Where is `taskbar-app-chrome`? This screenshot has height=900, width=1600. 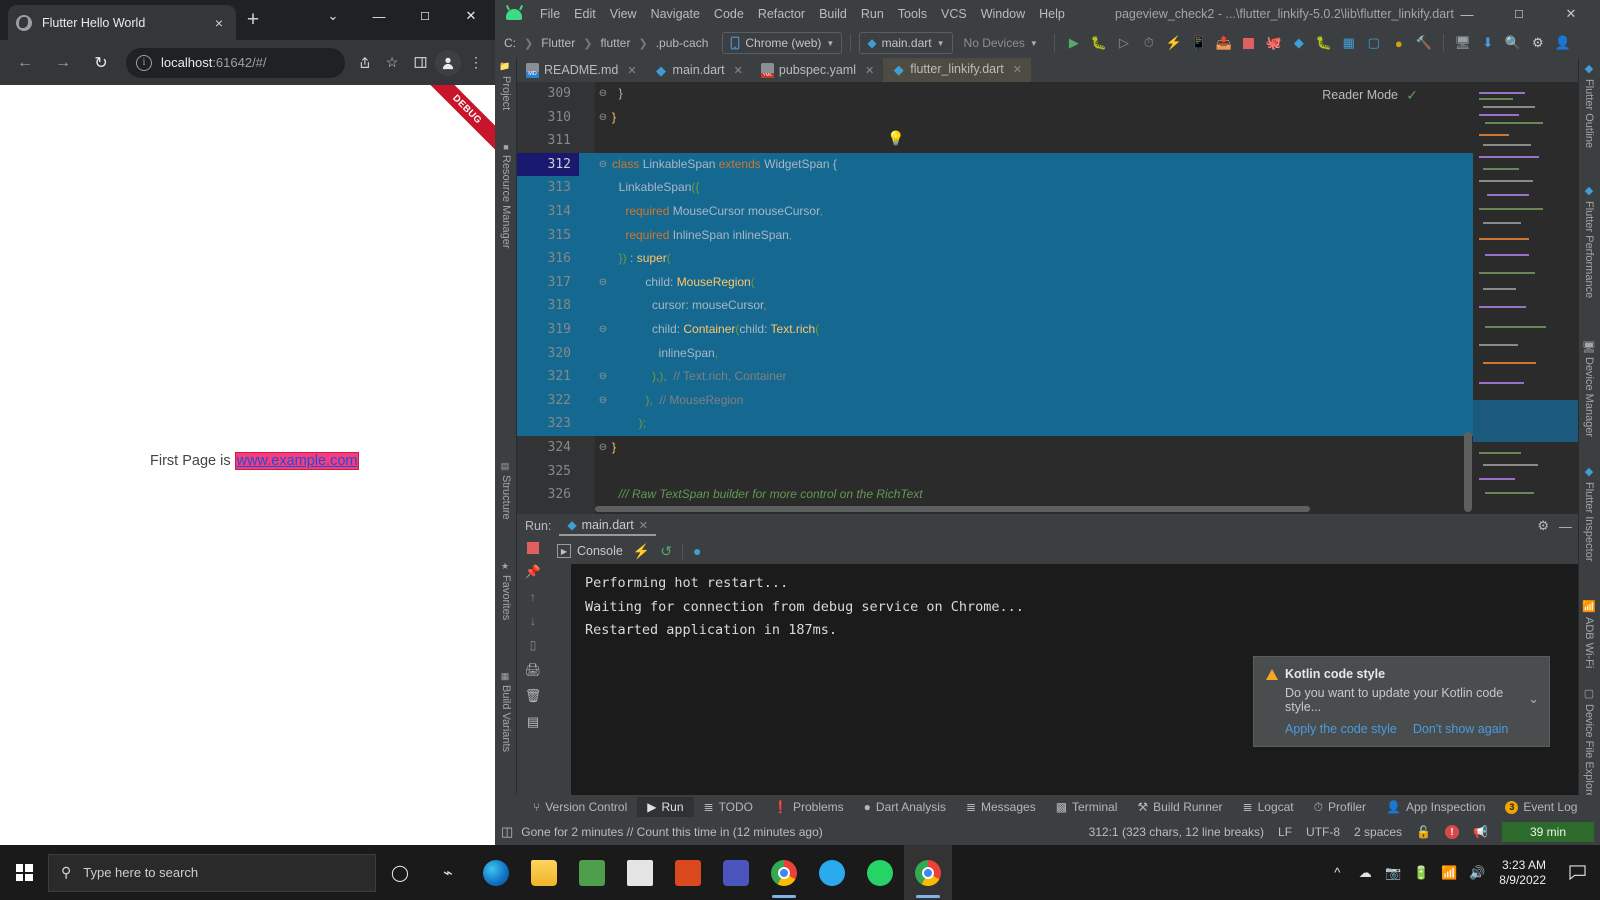
taskbar-app-chrome is located at coordinates (784, 872).